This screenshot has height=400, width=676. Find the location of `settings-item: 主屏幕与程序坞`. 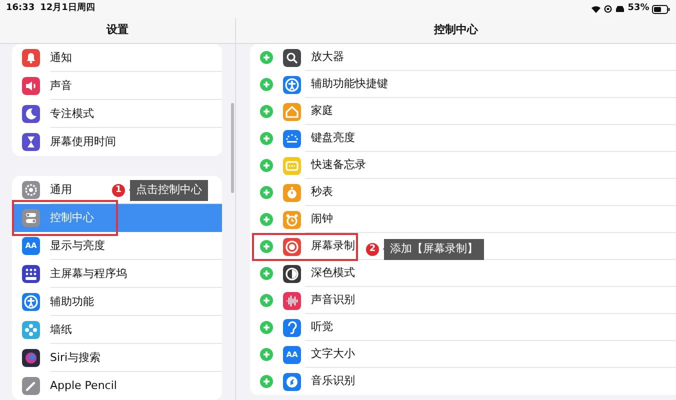

settings-item: 主屏幕与程序坞 is located at coordinates (117, 274).